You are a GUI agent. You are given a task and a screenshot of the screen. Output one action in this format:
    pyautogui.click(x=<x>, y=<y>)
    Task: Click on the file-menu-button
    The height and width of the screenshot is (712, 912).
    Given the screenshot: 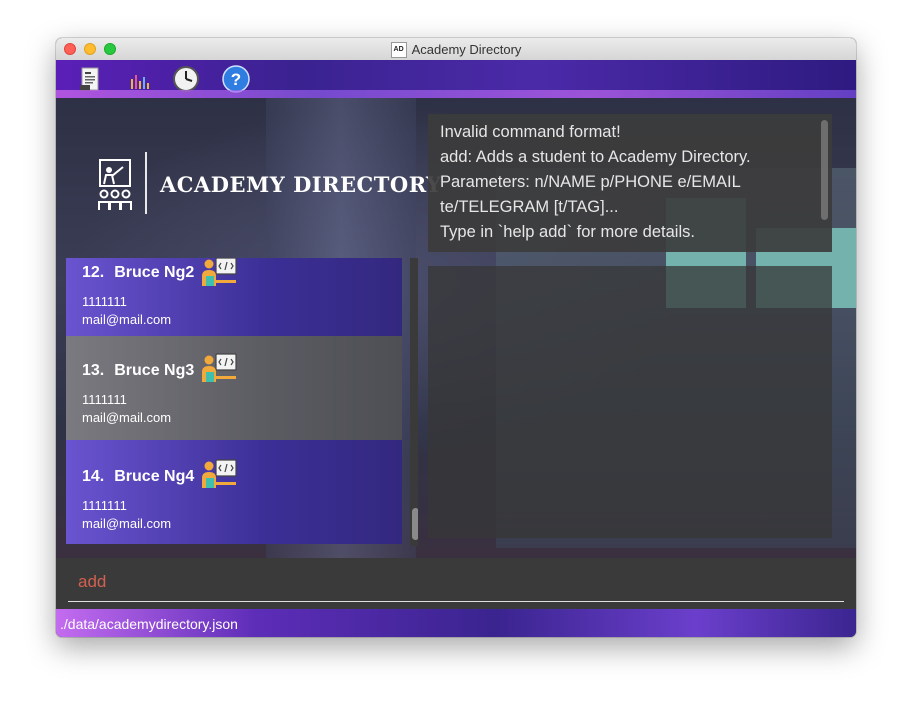 What is the action you would take?
    pyautogui.click(x=90, y=79)
    